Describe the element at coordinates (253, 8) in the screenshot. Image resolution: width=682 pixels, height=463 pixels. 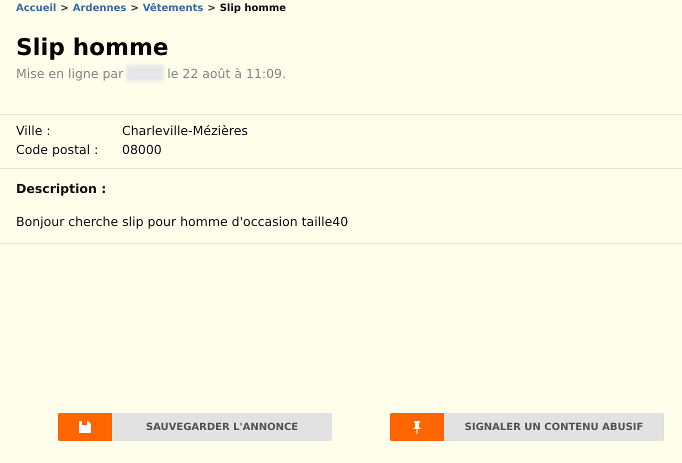
I see `current-page-title: Slip homme` at that location.